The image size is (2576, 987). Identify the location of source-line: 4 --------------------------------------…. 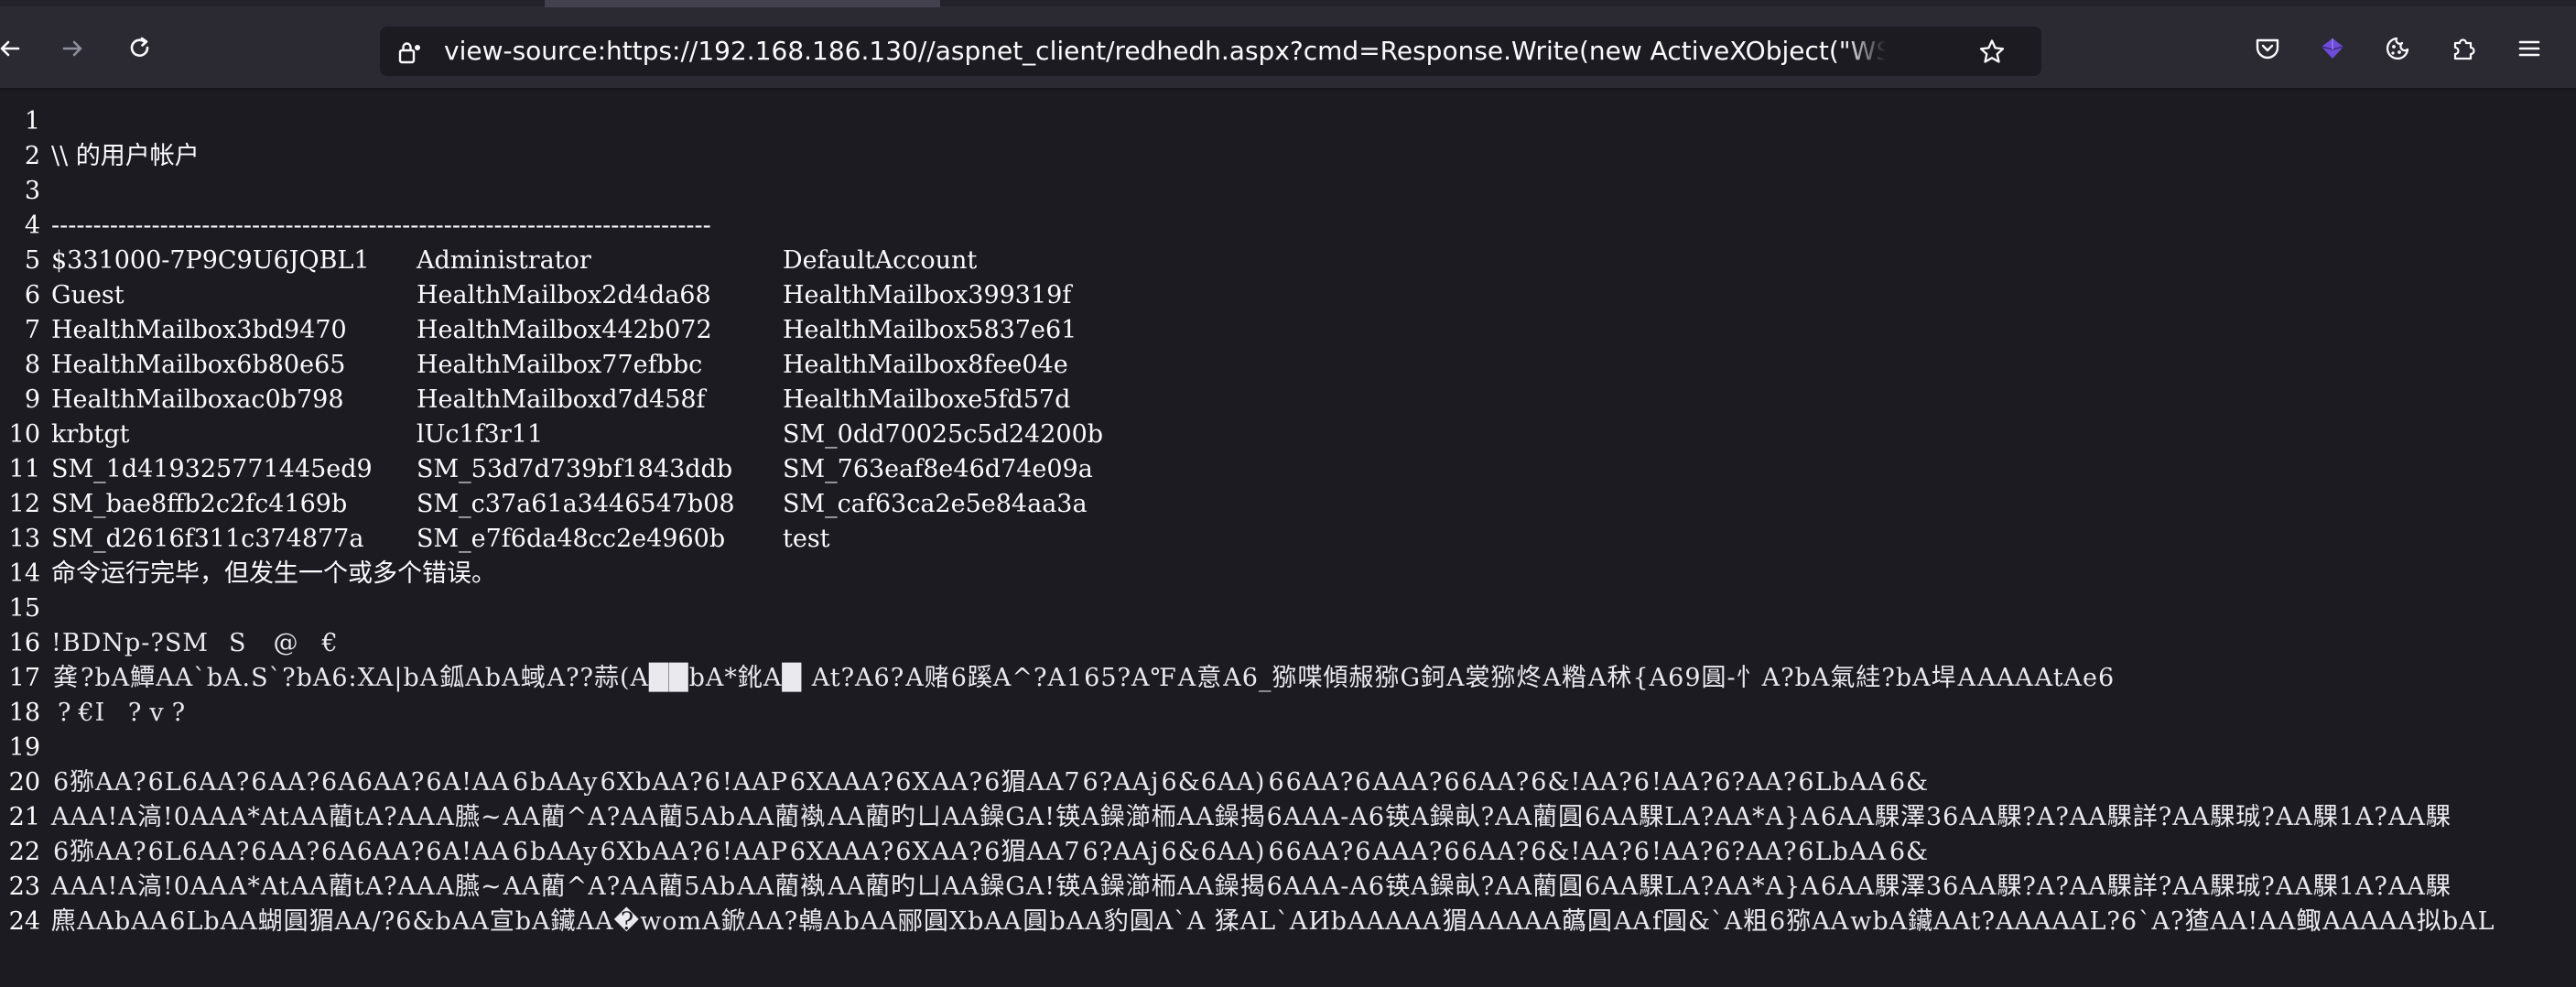
(1288, 226).